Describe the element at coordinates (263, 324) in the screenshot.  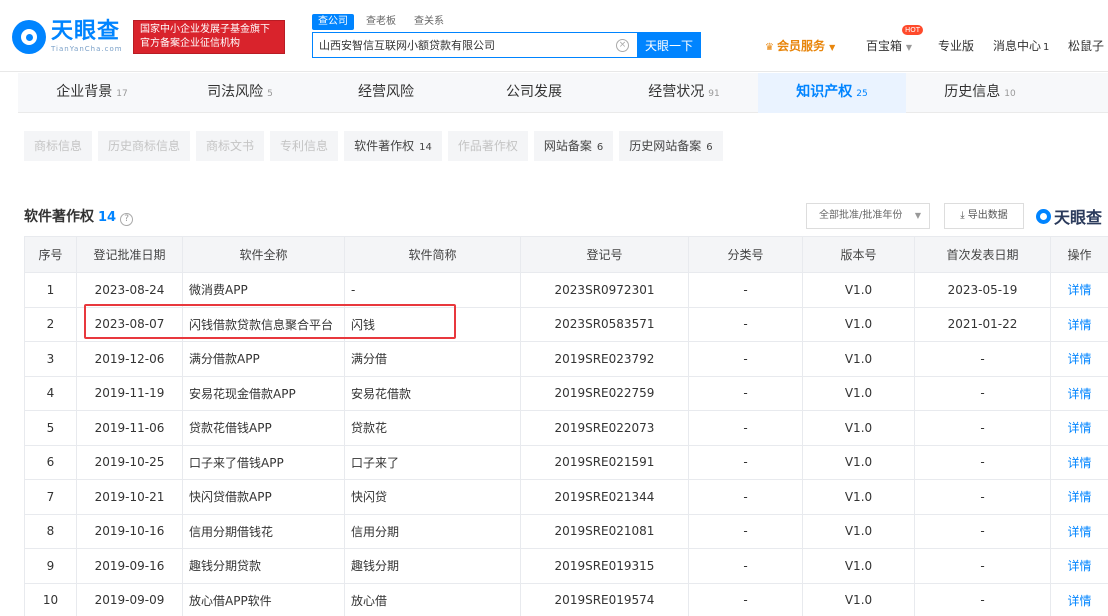
I see `software-full-name: 闪钱借款贷款信息聚合平台` at that location.